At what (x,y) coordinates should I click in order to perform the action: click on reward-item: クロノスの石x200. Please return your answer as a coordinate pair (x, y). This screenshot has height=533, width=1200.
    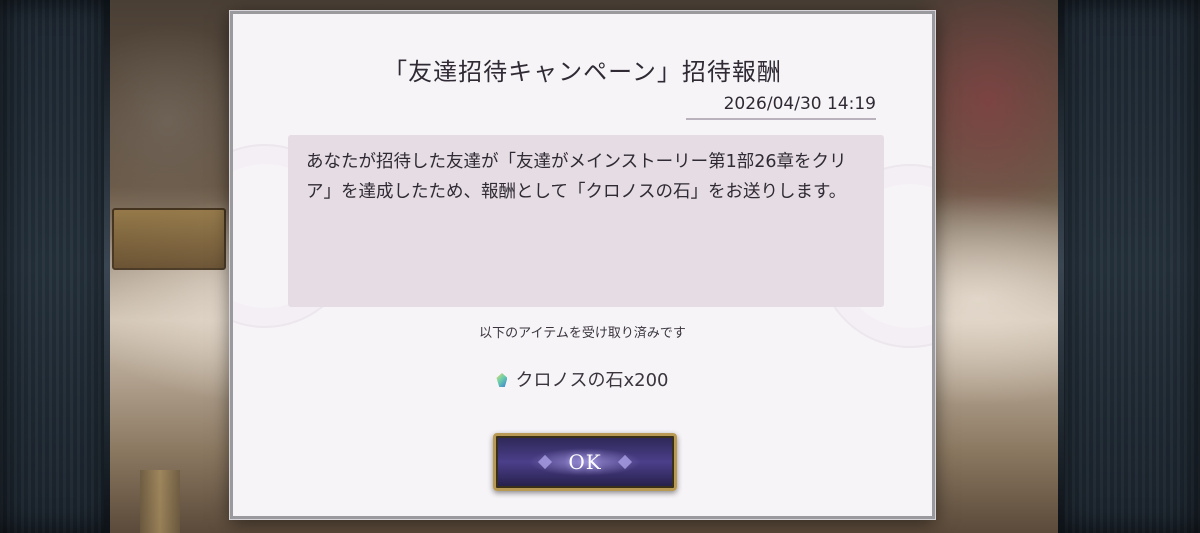
    Looking at the image, I should click on (582, 379).